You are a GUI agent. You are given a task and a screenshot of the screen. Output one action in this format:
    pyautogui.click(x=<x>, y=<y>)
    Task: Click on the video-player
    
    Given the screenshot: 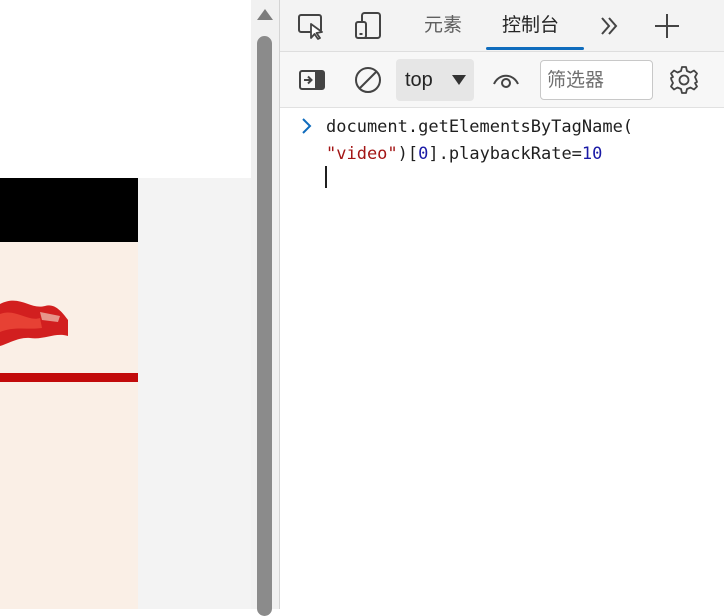 What is the action you would take?
    pyautogui.click(x=69, y=210)
    